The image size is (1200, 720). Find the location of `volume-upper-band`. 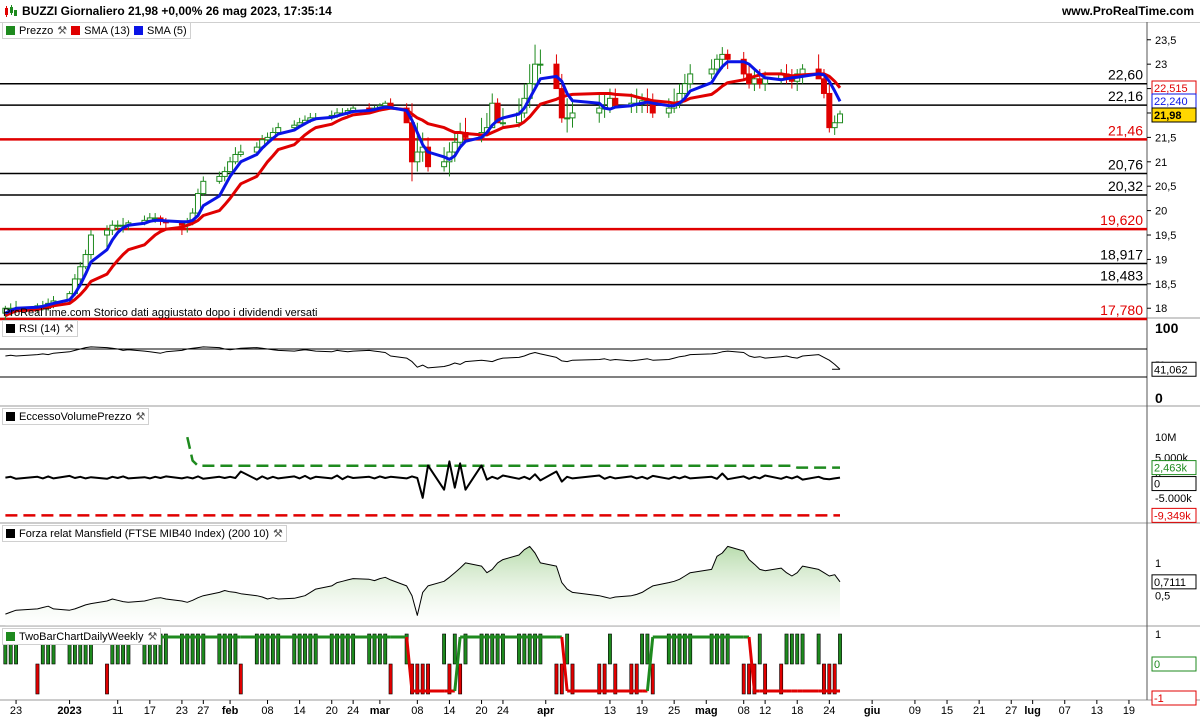

volume-upper-band is located at coordinates (513, 452).